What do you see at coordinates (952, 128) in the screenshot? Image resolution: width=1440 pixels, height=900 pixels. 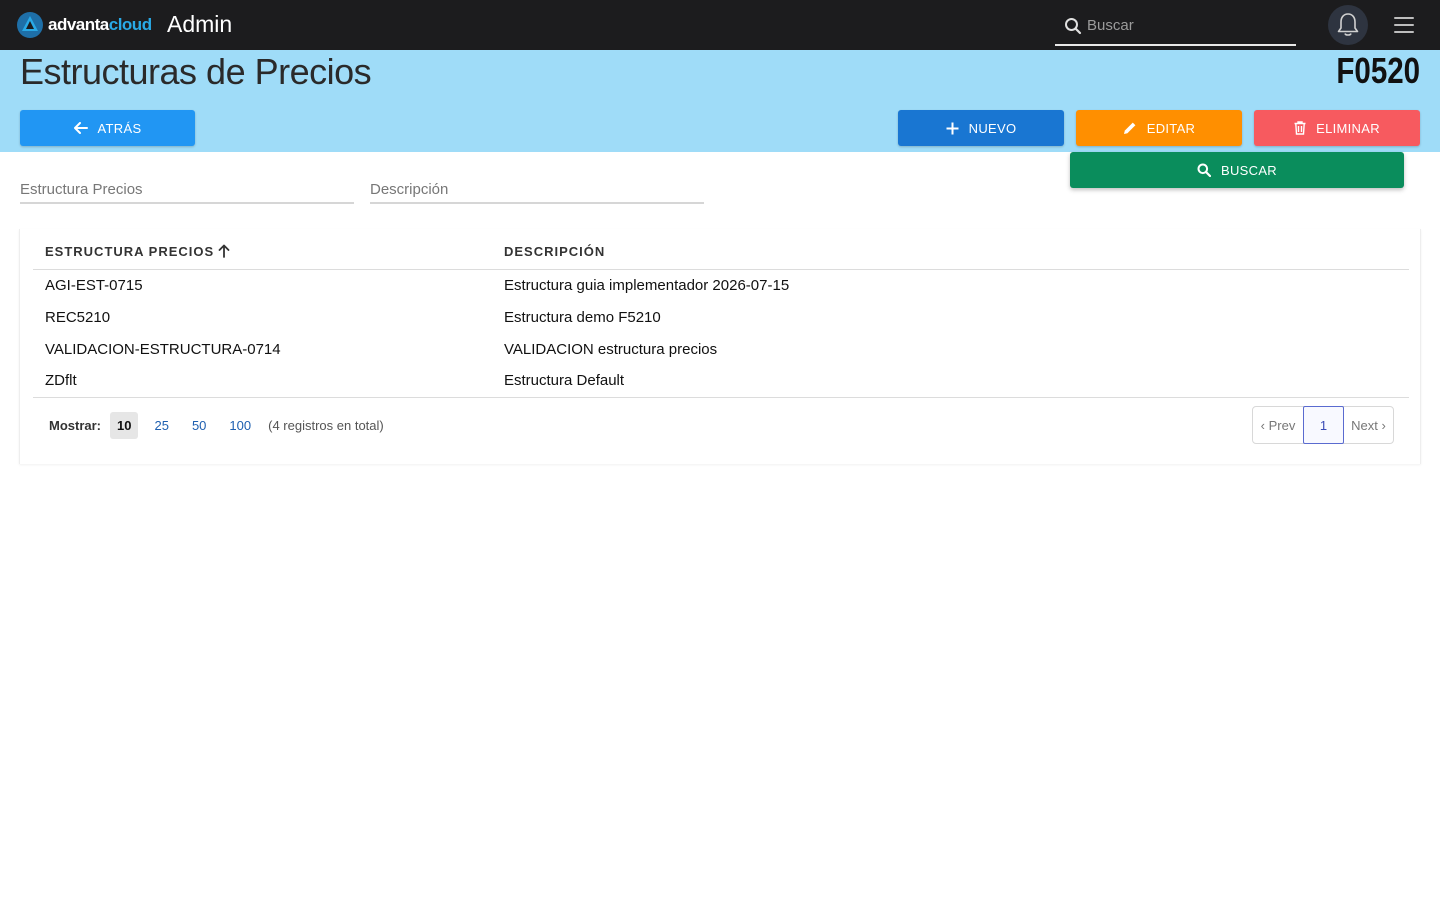 I see `plus-icon` at bounding box center [952, 128].